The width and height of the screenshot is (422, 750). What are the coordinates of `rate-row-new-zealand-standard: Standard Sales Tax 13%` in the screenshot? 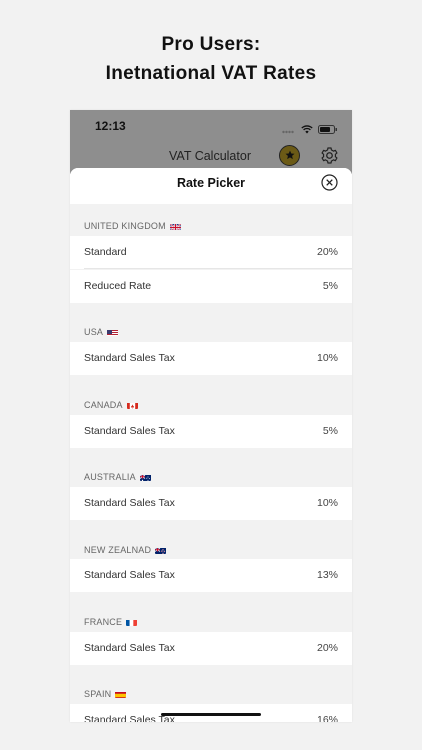 It's located at (211, 575).